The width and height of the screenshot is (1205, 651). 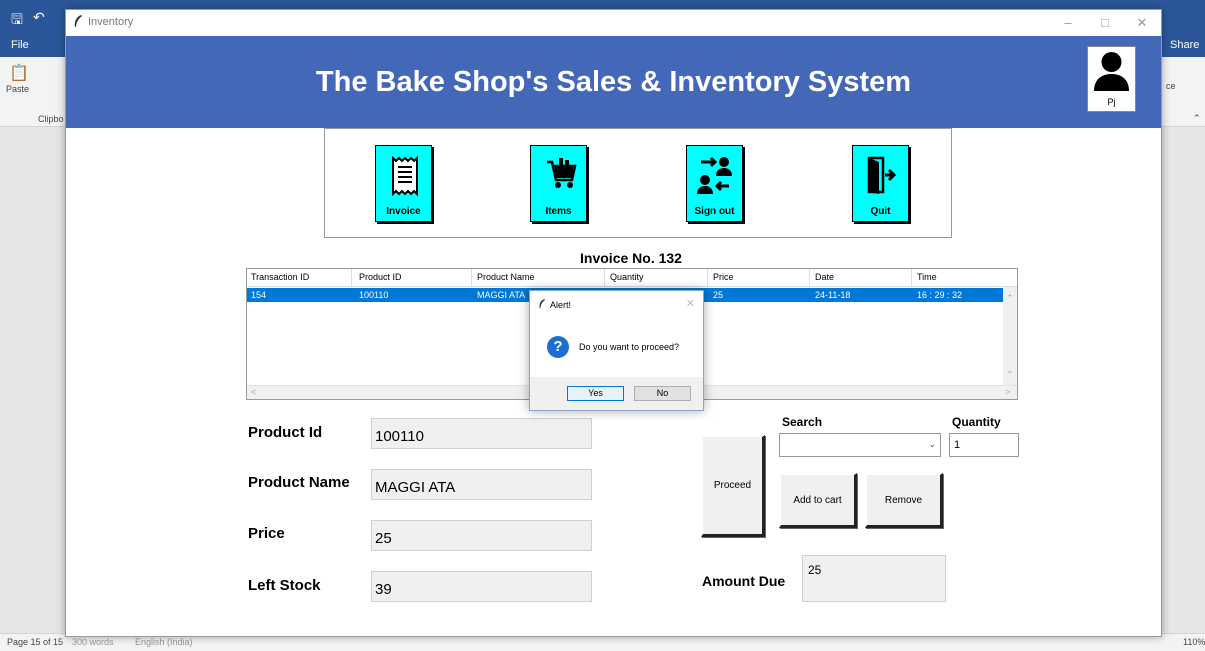 What do you see at coordinates (19, 73) in the screenshot?
I see `paste-icon: 📋` at bounding box center [19, 73].